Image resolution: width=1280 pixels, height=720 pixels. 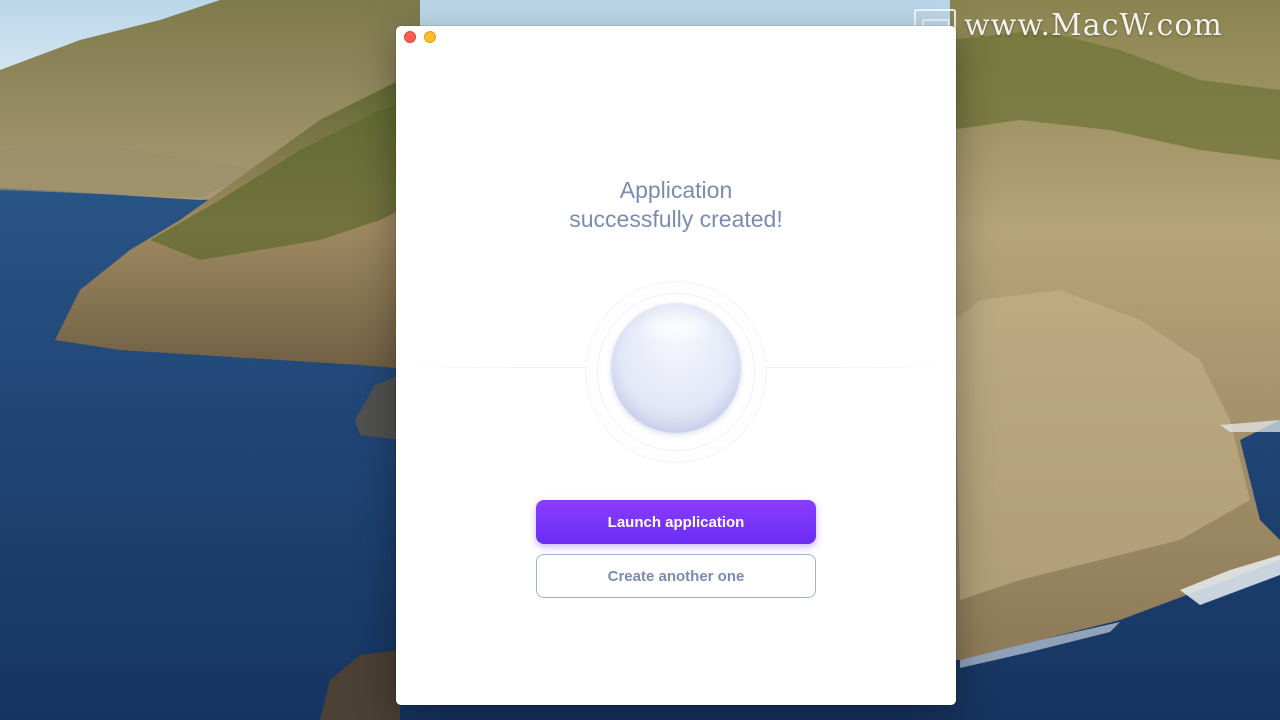 What do you see at coordinates (430, 37) in the screenshot?
I see `minimize-icon` at bounding box center [430, 37].